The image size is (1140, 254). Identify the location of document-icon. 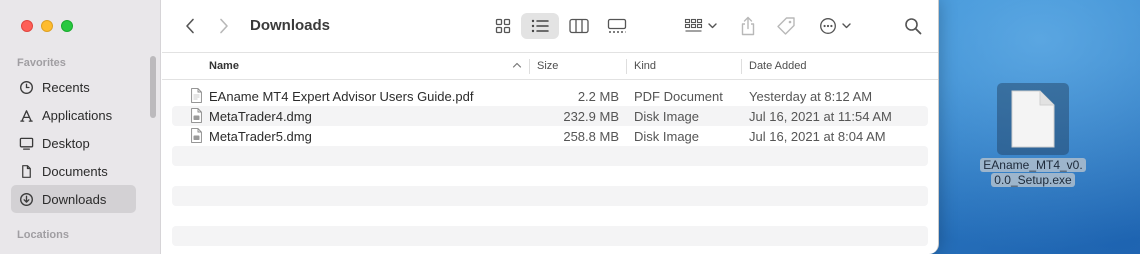
(26, 171).